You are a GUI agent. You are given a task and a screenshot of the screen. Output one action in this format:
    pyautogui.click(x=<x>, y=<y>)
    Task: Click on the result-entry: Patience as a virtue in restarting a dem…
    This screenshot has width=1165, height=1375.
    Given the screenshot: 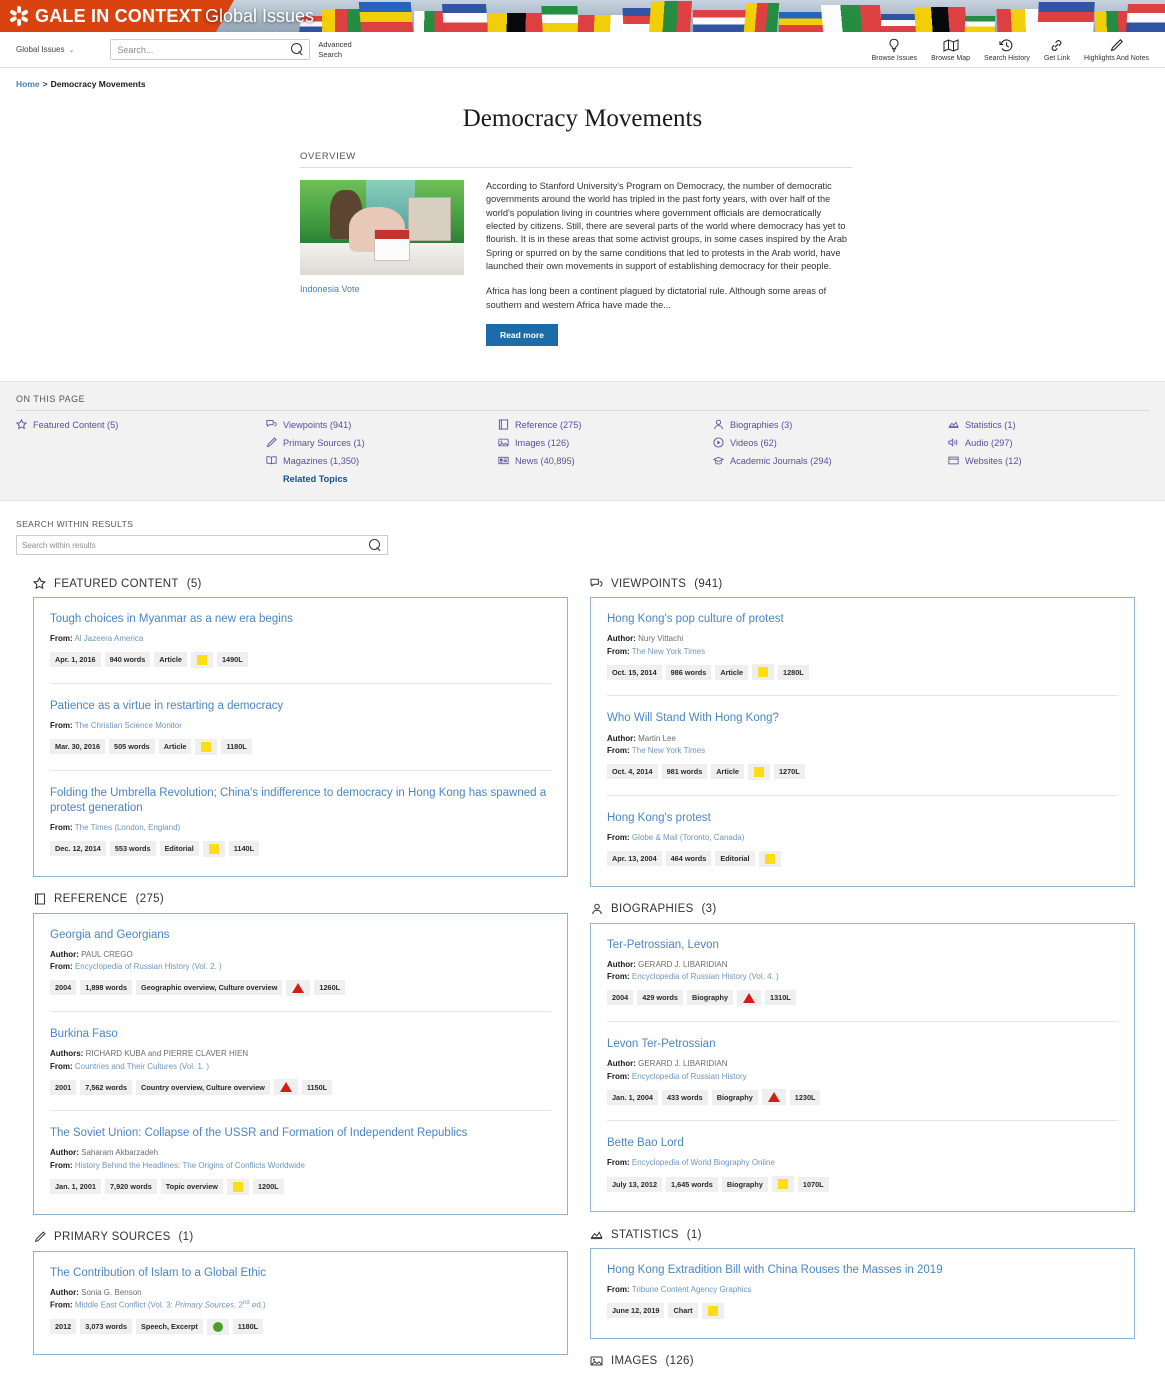 What is the action you would take?
    pyautogui.click(x=300, y=720)
    